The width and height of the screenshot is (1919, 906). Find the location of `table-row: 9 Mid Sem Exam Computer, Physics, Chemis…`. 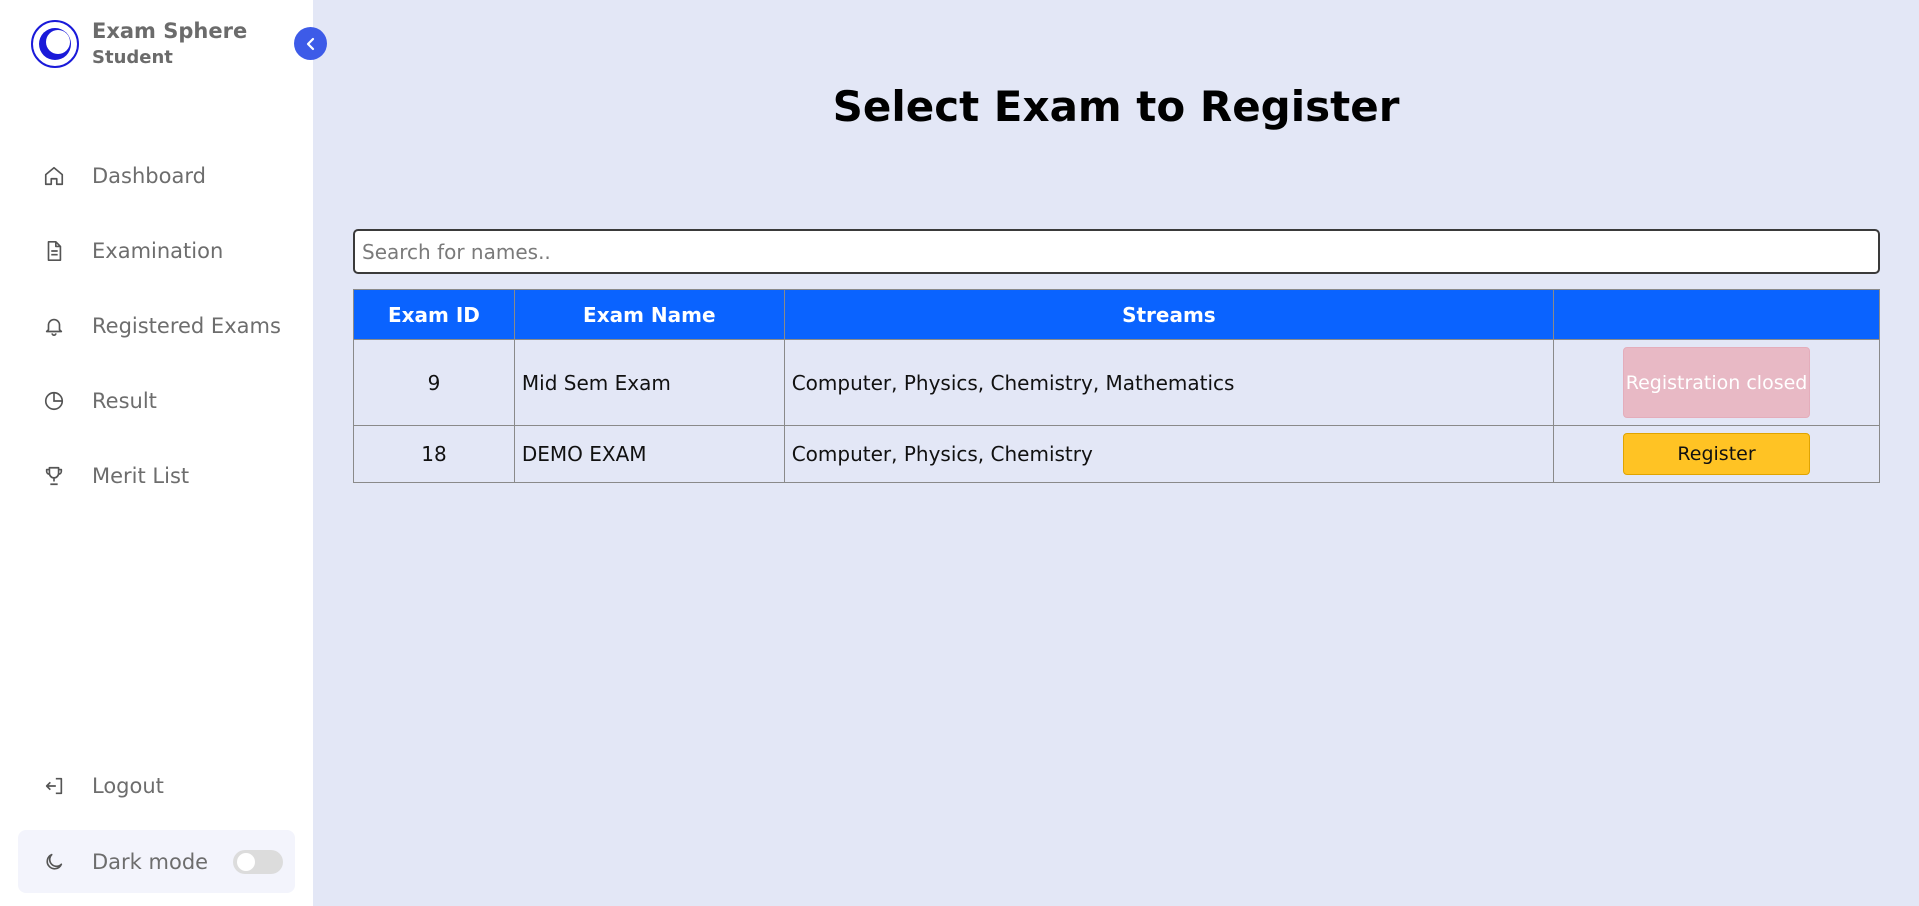

table-row: 9 Mid Sem Exam Computer, Physics, Chemis… is located at coordinates (1116, 382).